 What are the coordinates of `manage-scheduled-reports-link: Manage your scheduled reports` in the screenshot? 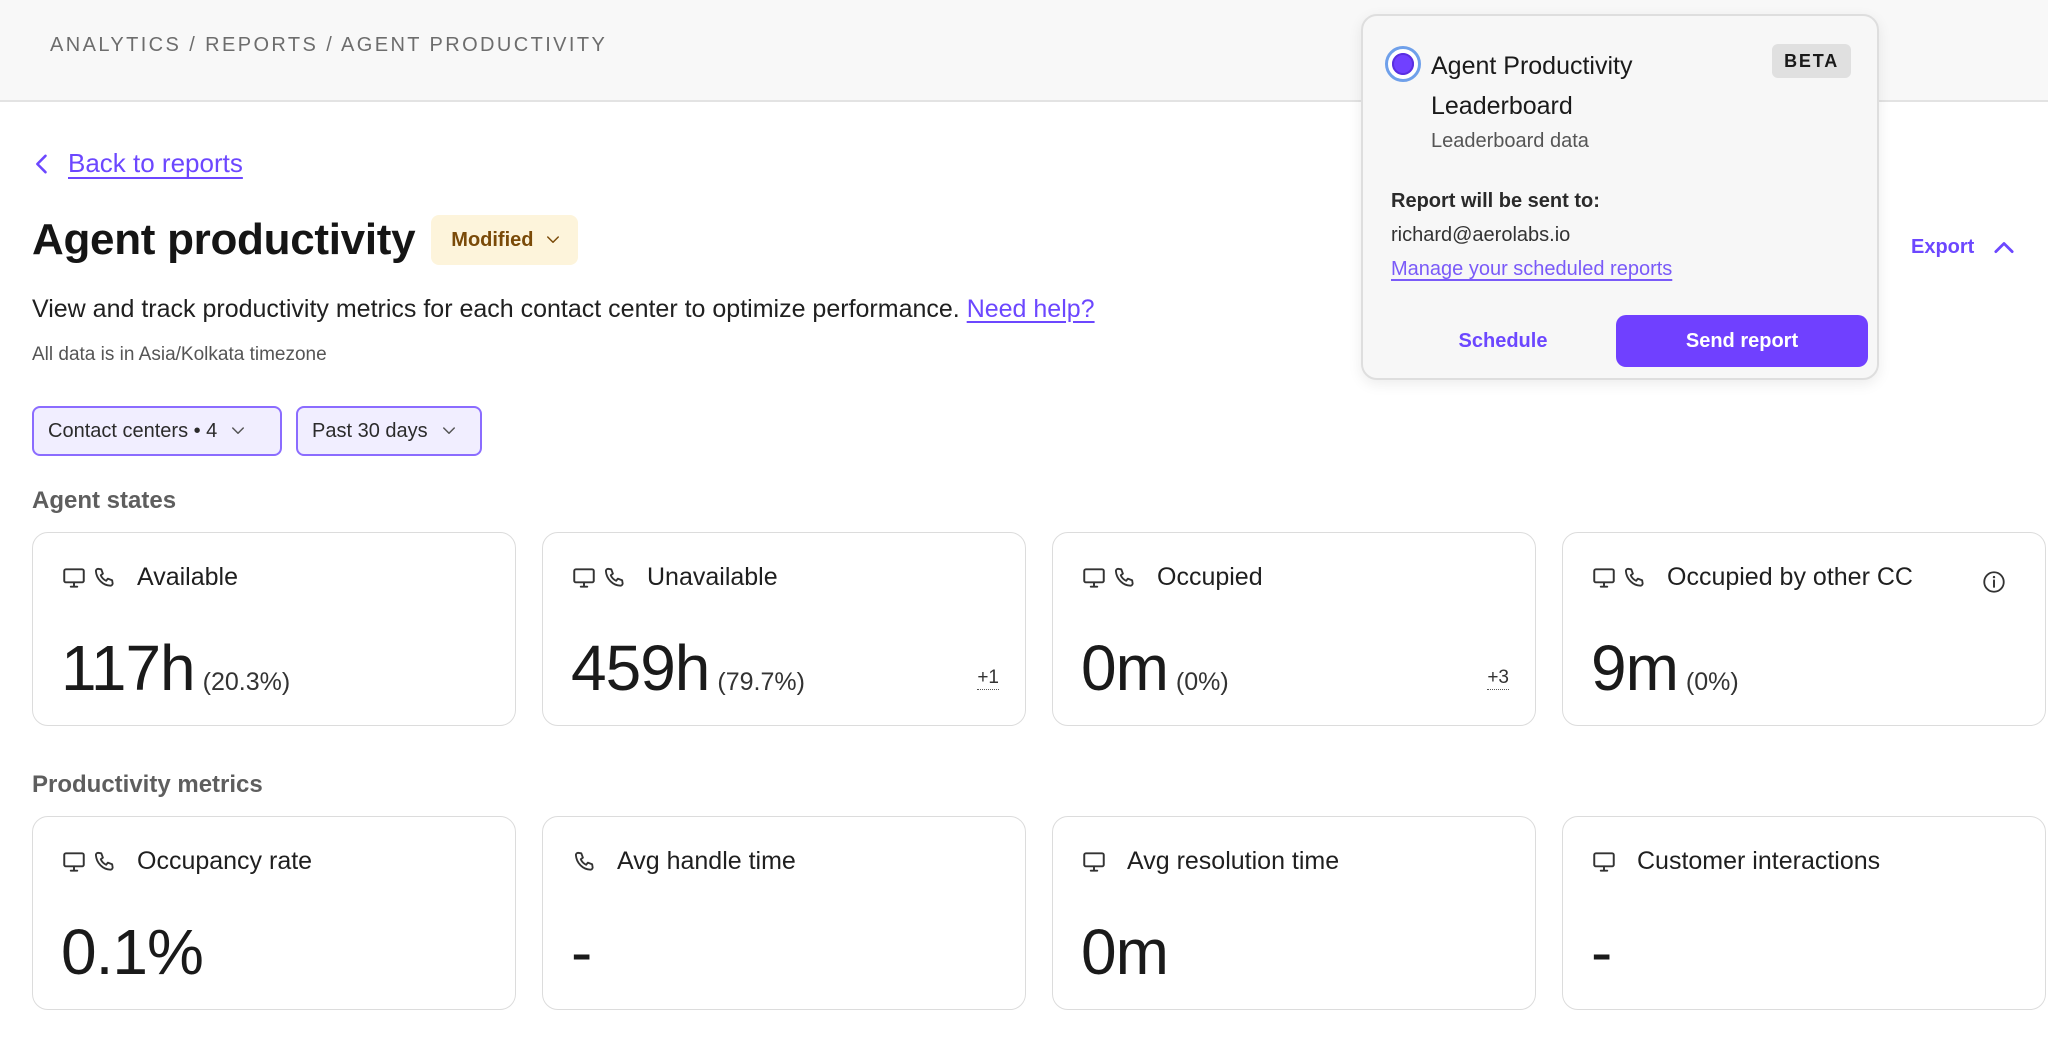 It's located at (1531, 269).